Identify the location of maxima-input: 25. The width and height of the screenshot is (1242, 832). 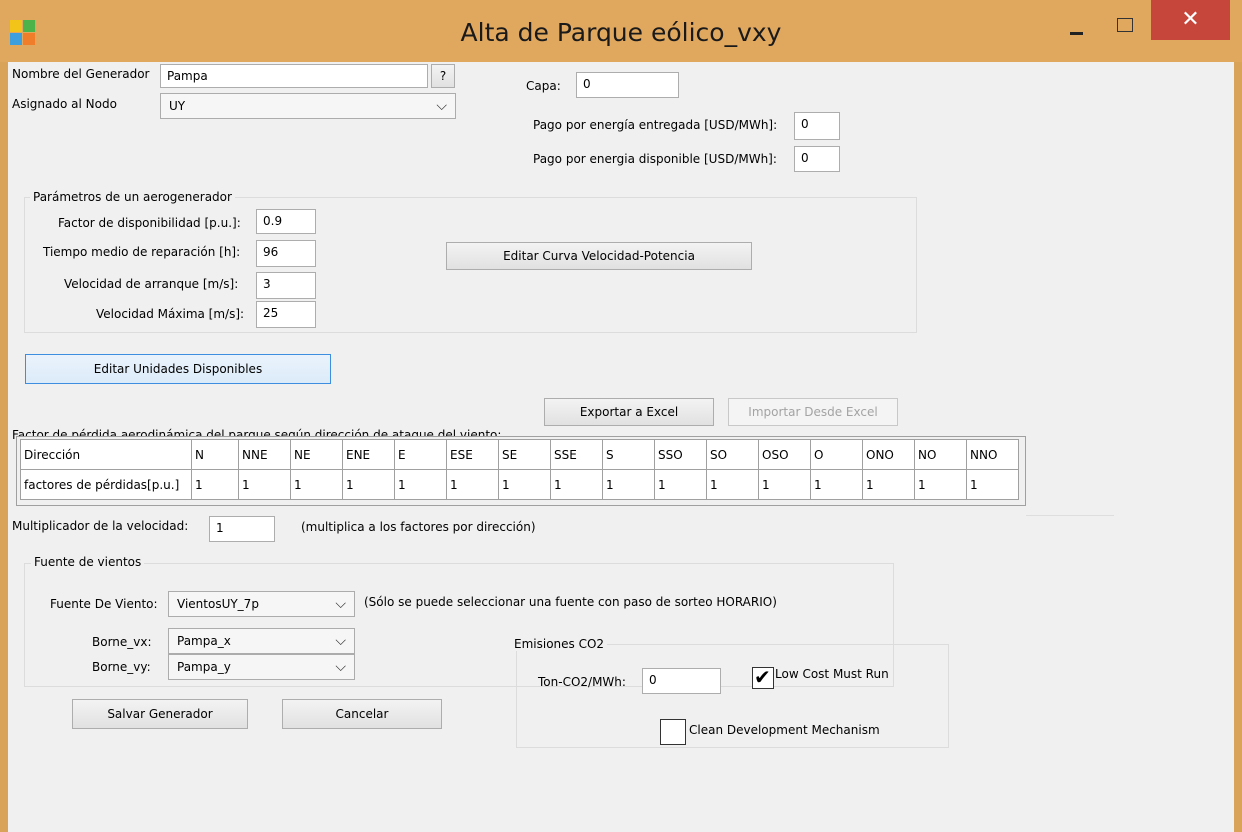
(286, 314).